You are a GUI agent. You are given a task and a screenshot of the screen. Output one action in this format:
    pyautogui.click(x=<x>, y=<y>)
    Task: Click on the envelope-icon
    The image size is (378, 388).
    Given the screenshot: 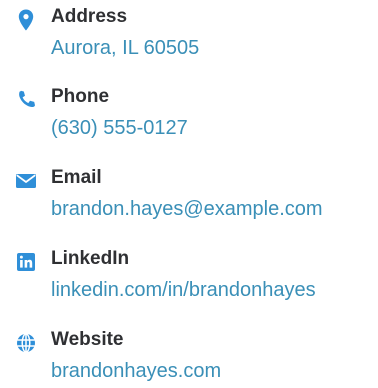 What is the action you would take?
    pyautogui.click(x=26, y=181)
    